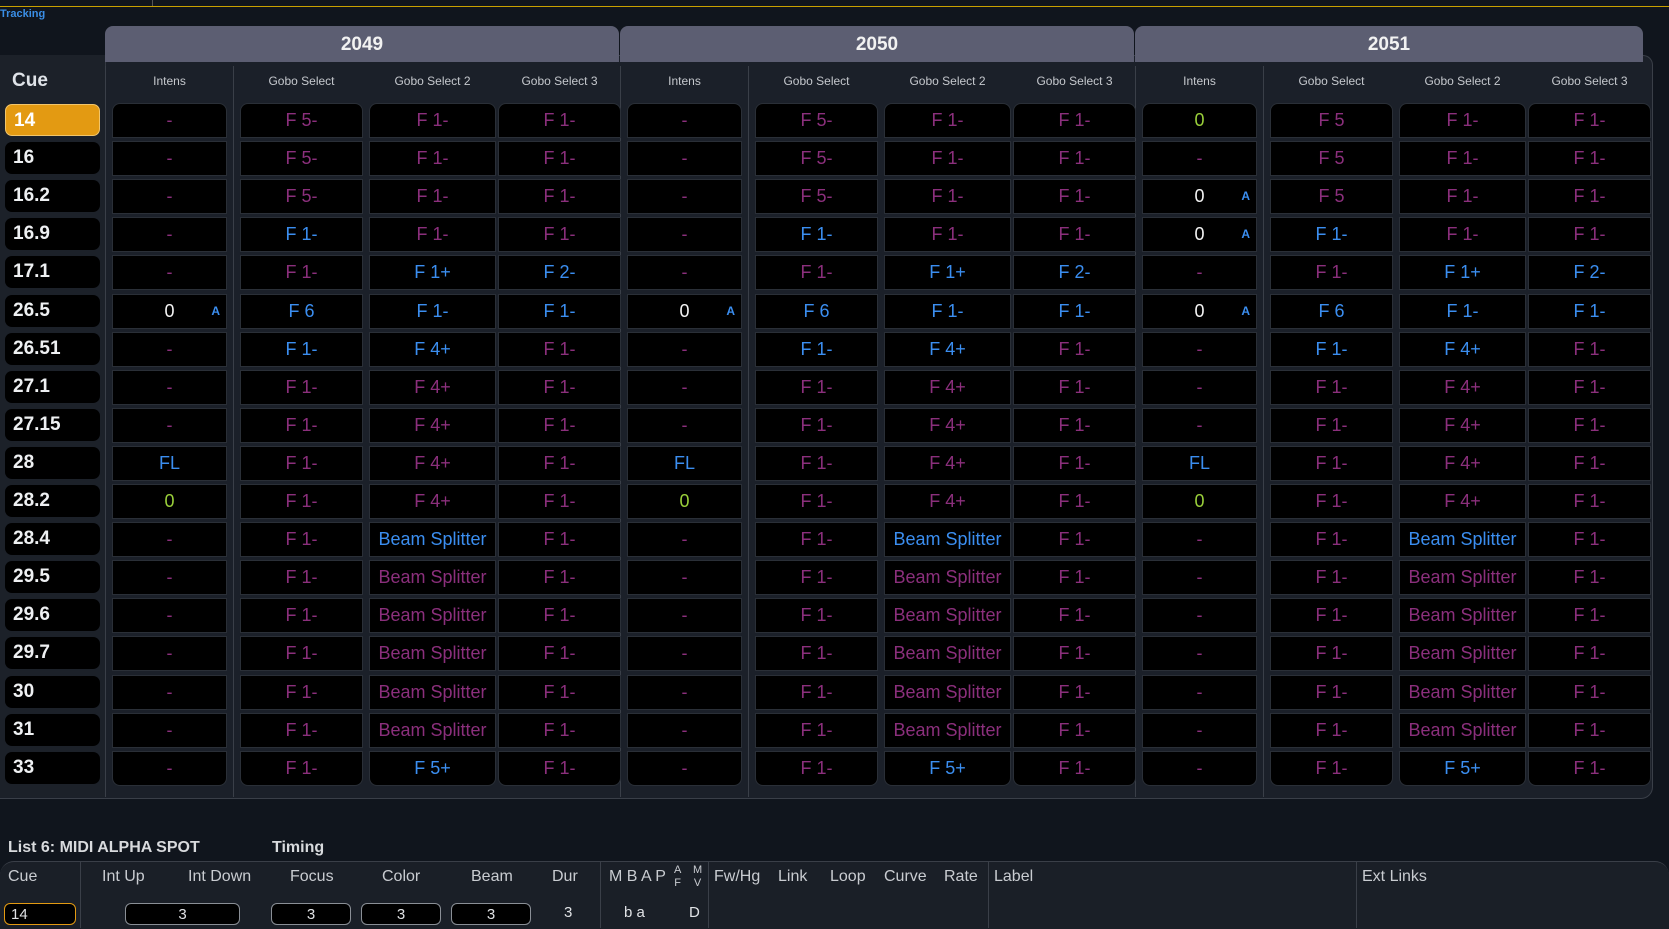 This screenshot has width=1669, height=929. I want to click on dur-value: 3, so click(568, 912).